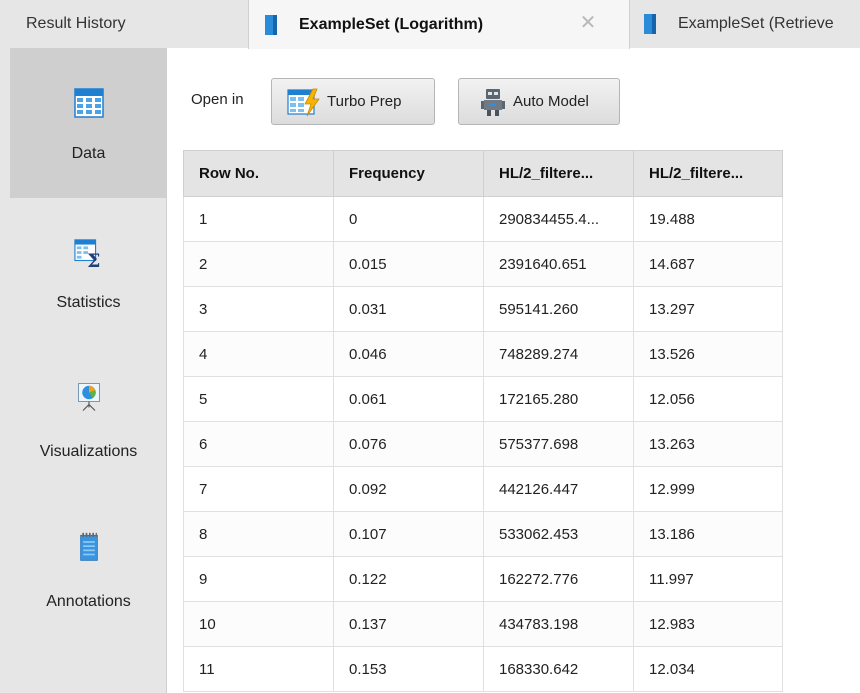 The height and width of the screenshot is (693, 860). What do you see at coordinates (88, 397) in the screenshot?
I see `pie-chart-easel-icon` at bounding box center [88, 397].